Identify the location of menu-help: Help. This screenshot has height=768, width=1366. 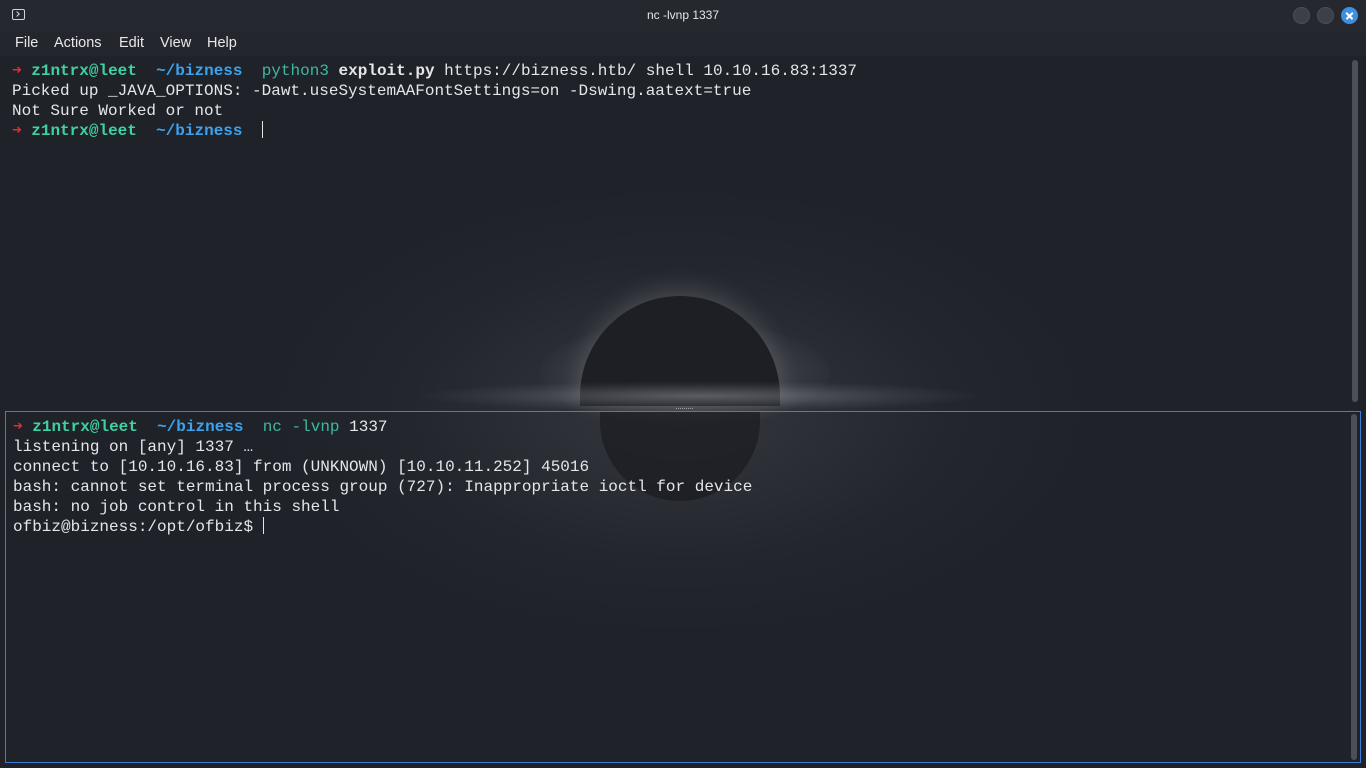
(222, 43).